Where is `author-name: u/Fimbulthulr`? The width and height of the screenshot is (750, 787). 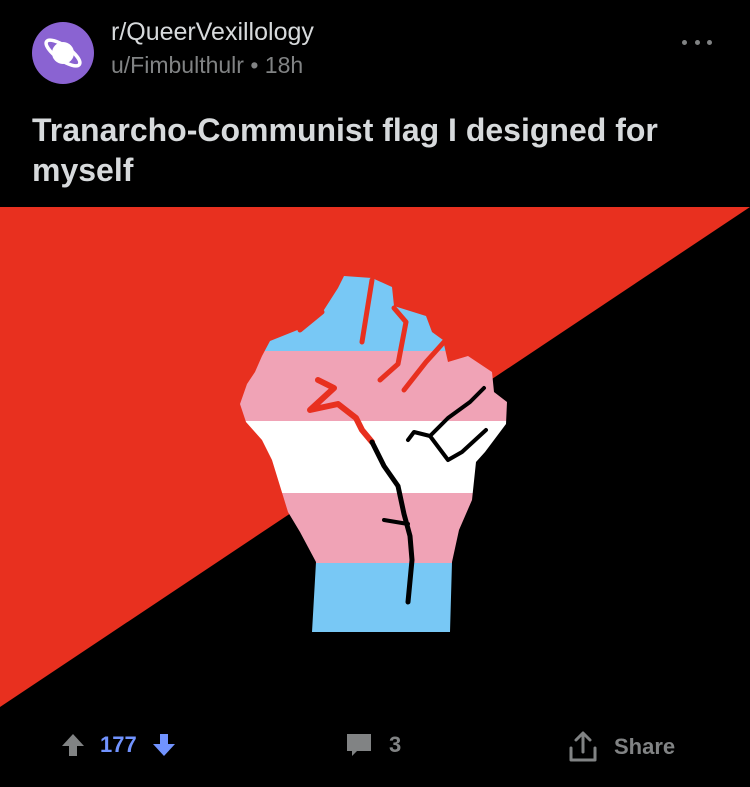
author-name: u/Fimbulthulr is located at coordinates (177, 65).